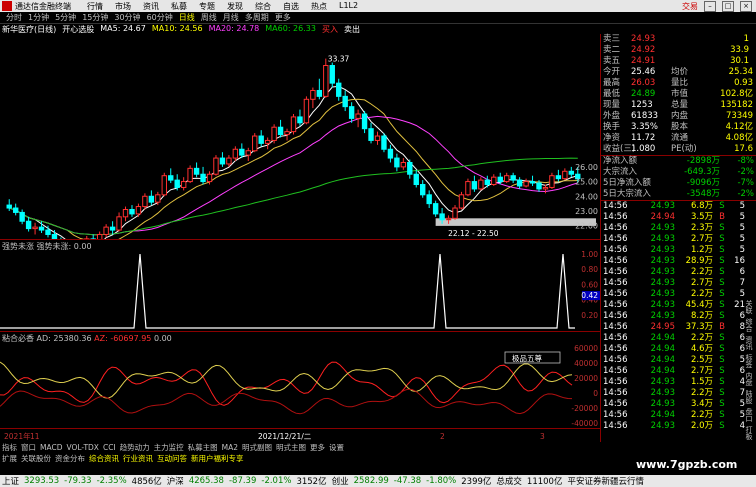 The height and width of the screenshot is (487, 756). Describe the element at coordinates (257, 17) in the screenshot. I see `period-tab: 多周期` at that location.